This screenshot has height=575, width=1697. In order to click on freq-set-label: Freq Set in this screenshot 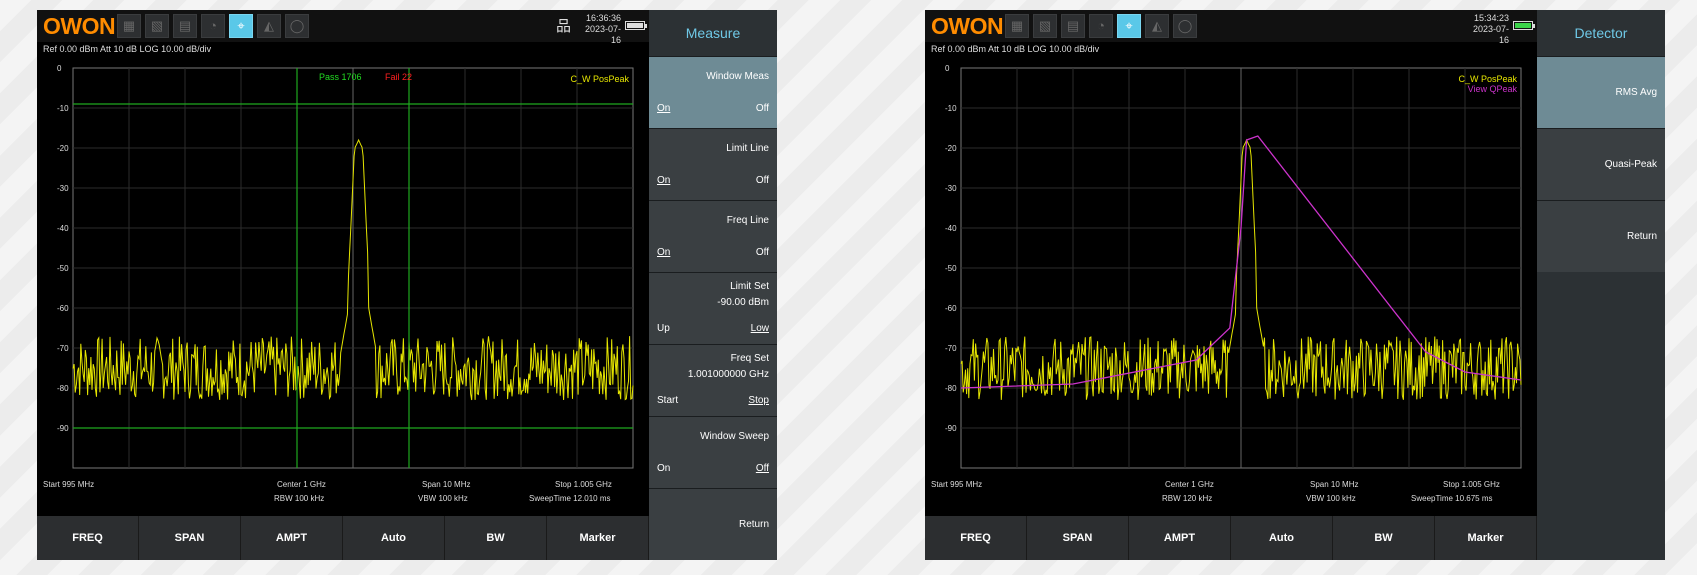, I will do `click(749, 358)`.